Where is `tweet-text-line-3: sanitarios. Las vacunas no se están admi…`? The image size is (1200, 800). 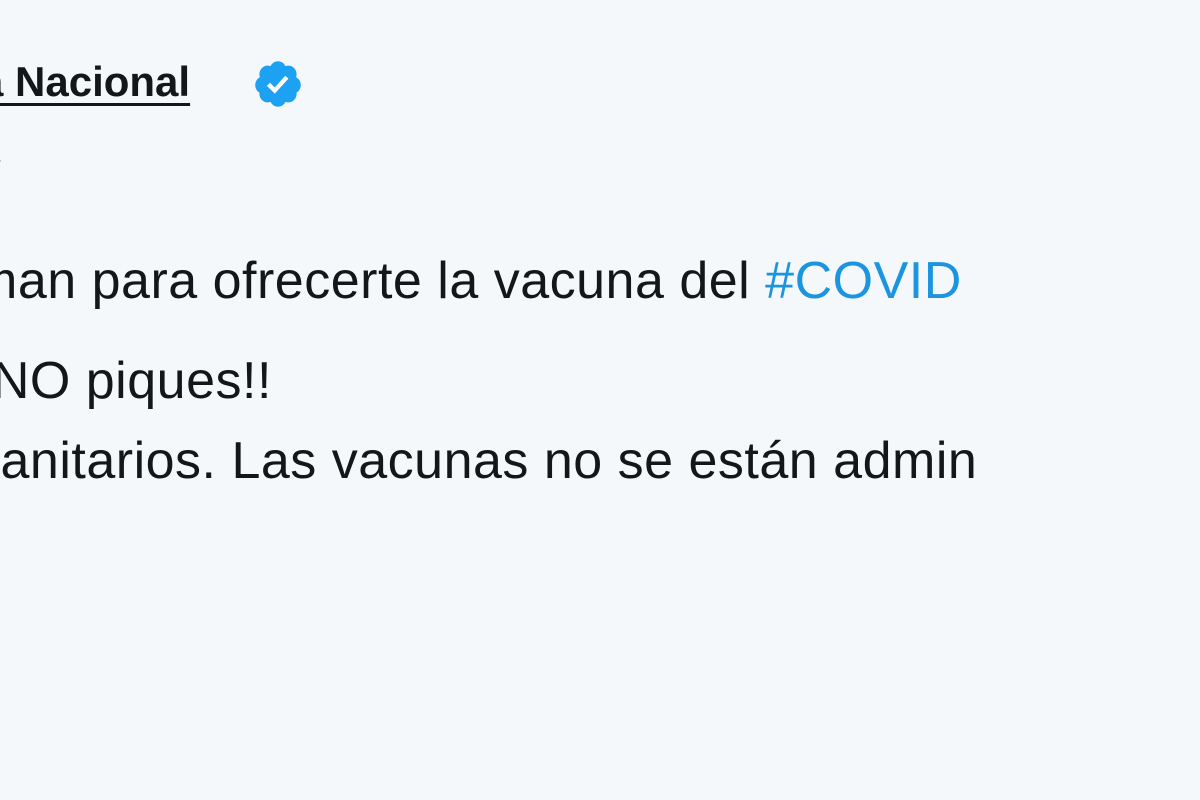 tweet-text-line-3: sanitarios. Las vacunas no se están admi… is located at coordinates (489, 461).